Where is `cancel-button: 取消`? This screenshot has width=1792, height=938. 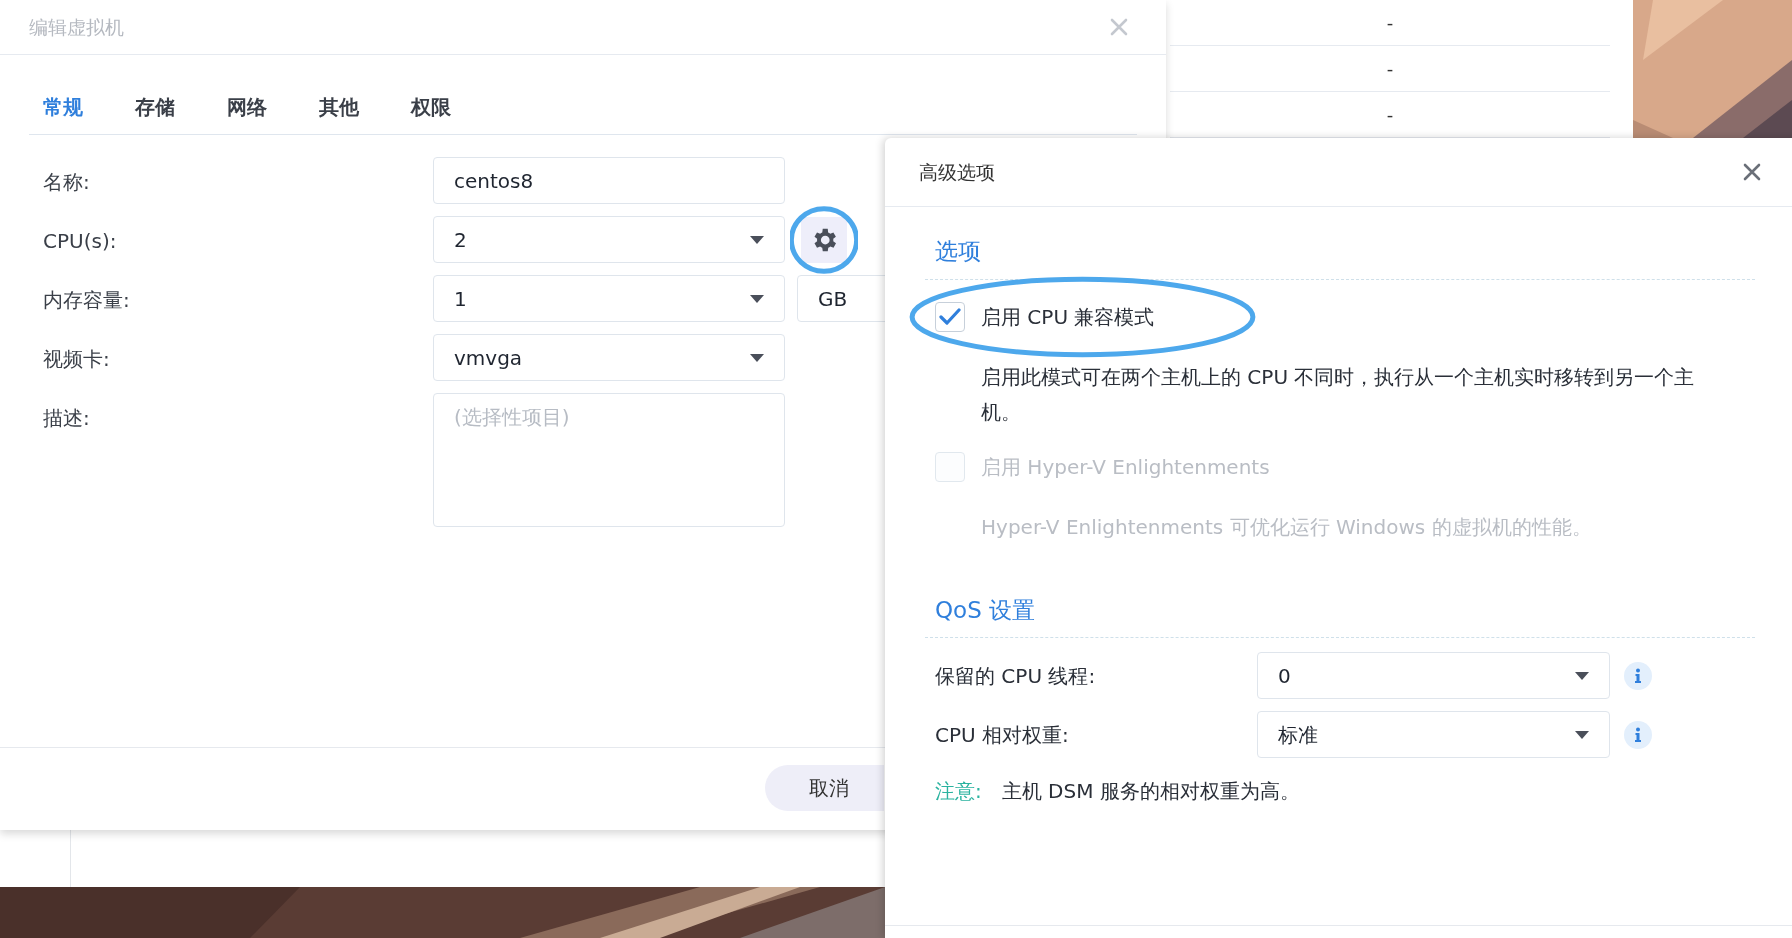
cancel-button: 取消 is located at coordinates (824, 788).